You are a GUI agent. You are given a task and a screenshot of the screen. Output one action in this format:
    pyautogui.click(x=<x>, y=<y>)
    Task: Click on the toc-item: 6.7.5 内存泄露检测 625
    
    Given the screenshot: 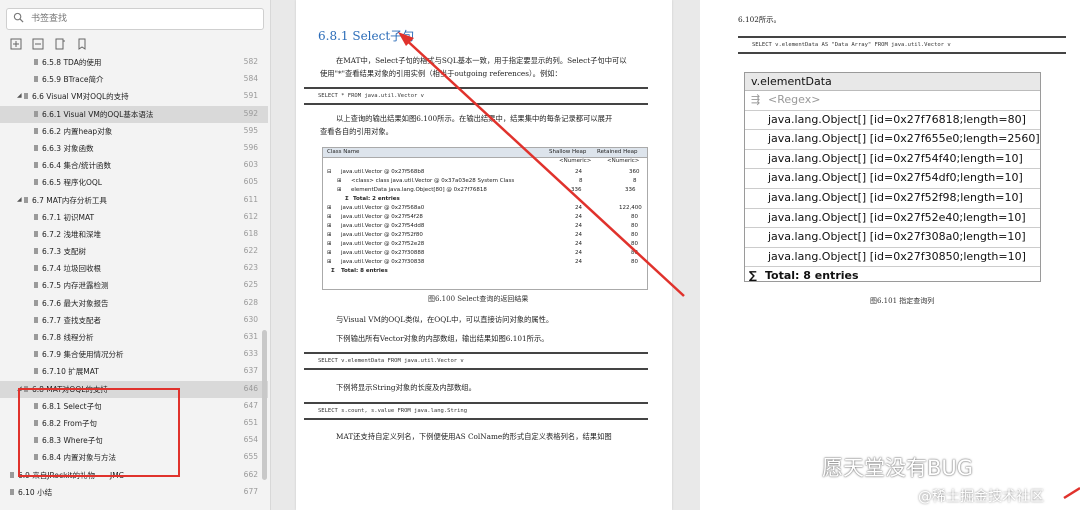 What is the action you would take?
    pyautogui.click(x=134, y=285)
    